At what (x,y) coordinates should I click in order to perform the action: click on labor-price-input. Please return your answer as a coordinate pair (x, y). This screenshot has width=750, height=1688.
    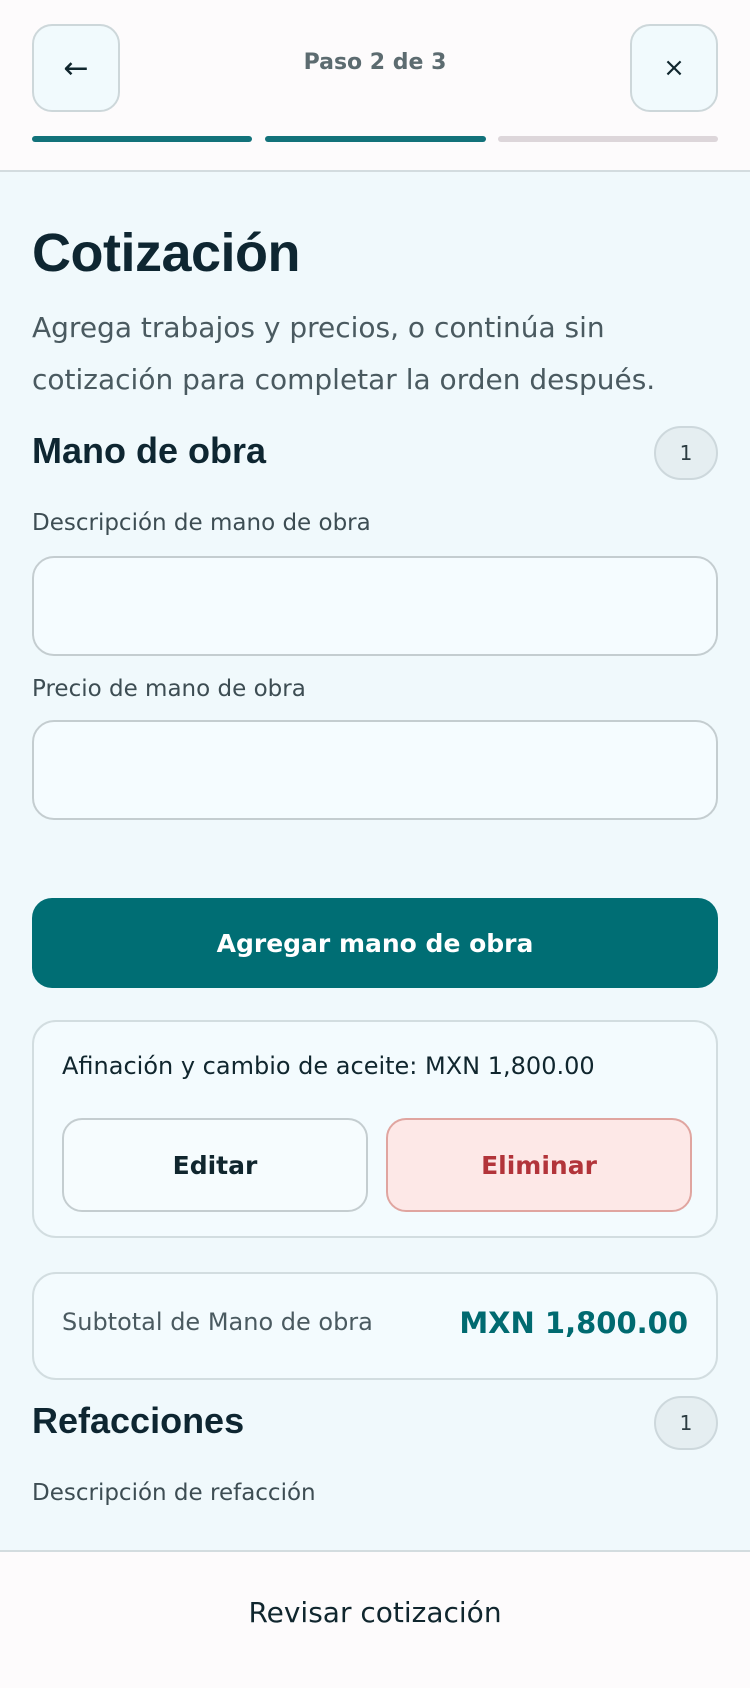
    Looking at the image, I should click on (375, 770).